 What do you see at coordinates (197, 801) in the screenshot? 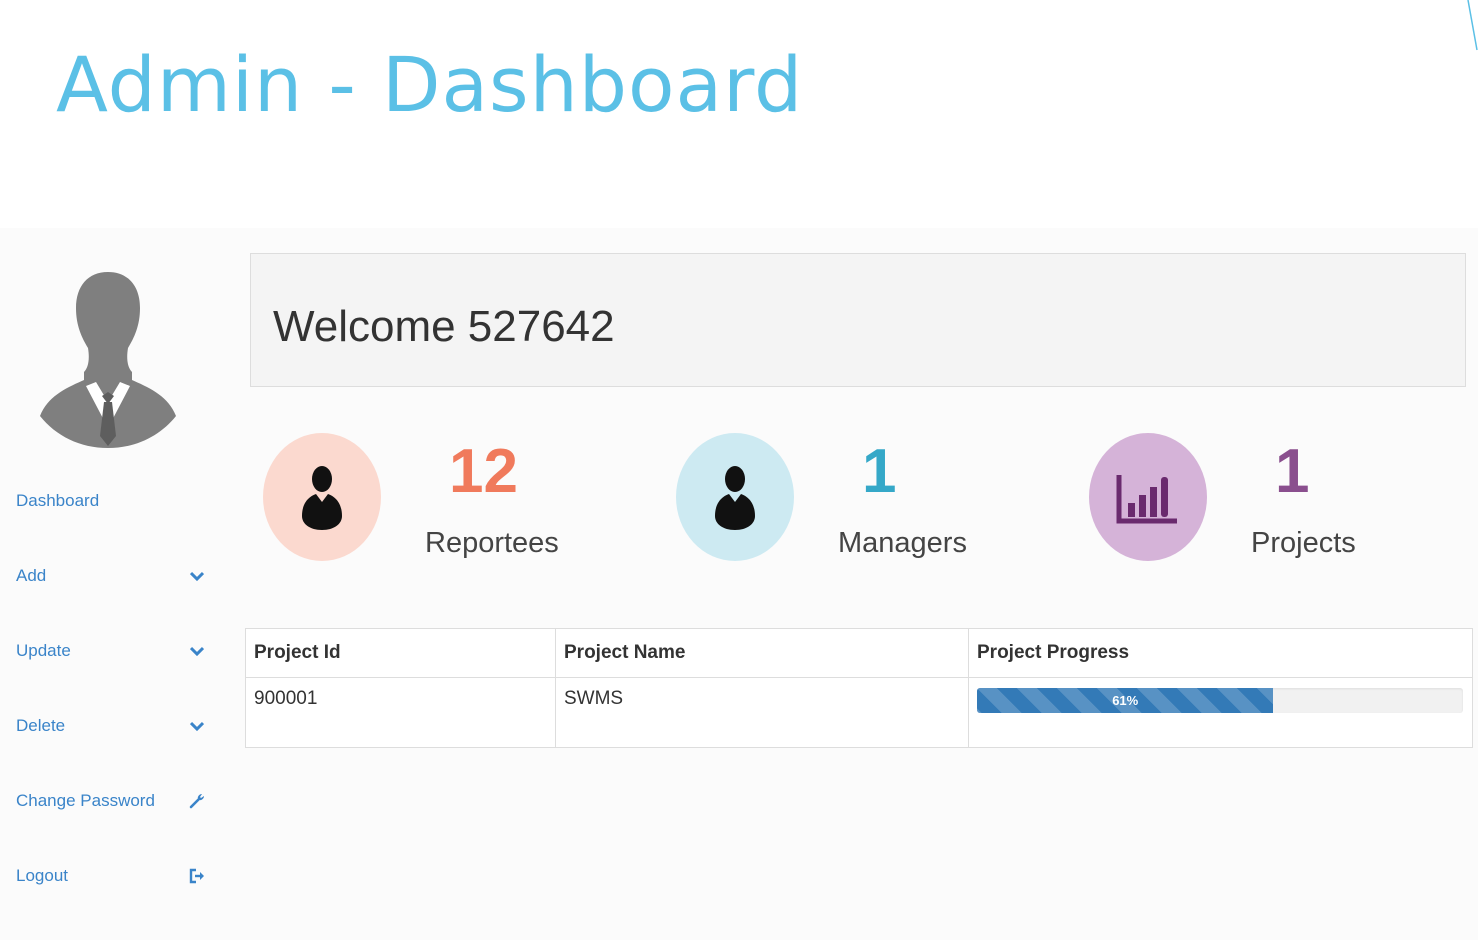
I see `wrench-icon` at bounding box center [197, 801].